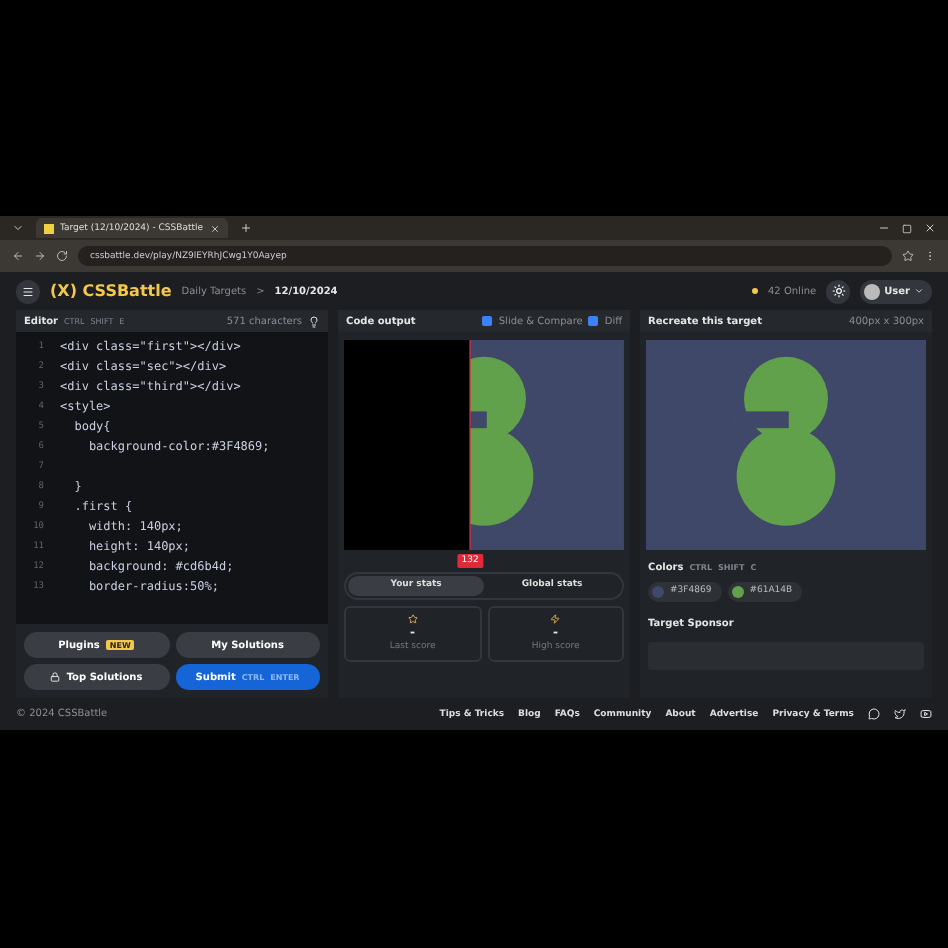 This screenshot has height=948, width=948. What do you see at coordinates (755, 291) in the screenshot?
I see `online-dot-icon` at bounding box center [755, 291].